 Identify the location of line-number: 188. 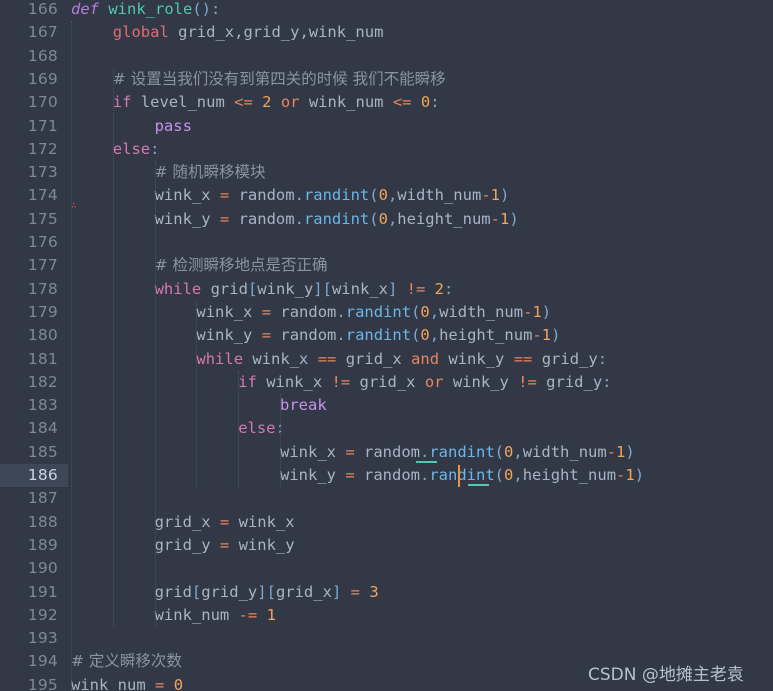
(29, 522).